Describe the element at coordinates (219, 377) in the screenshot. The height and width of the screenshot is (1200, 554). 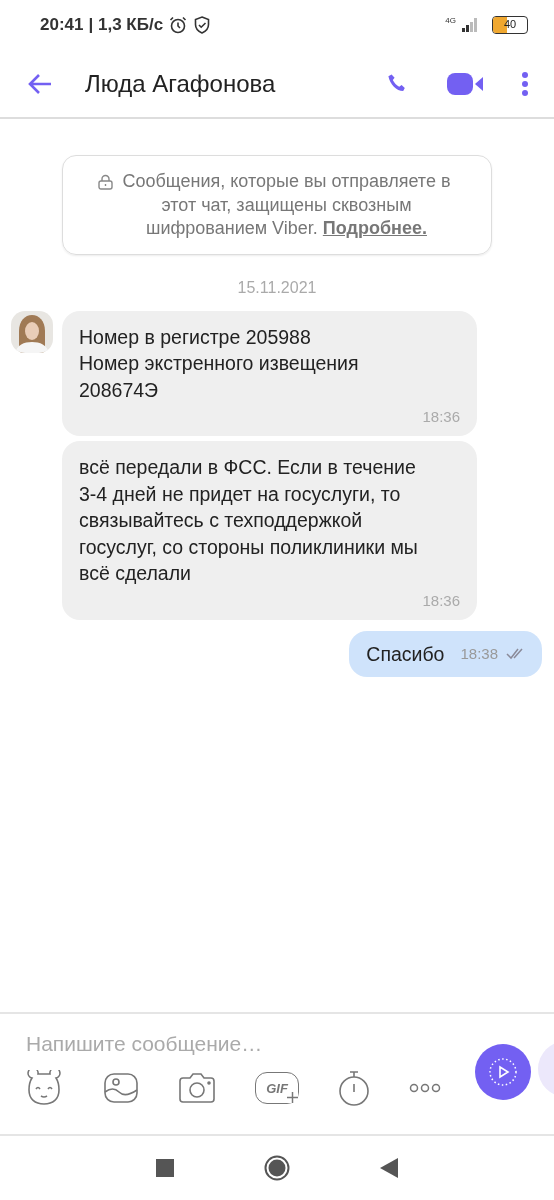
I see `message-text: Номер экстренного извещения 208674Э` at that location.